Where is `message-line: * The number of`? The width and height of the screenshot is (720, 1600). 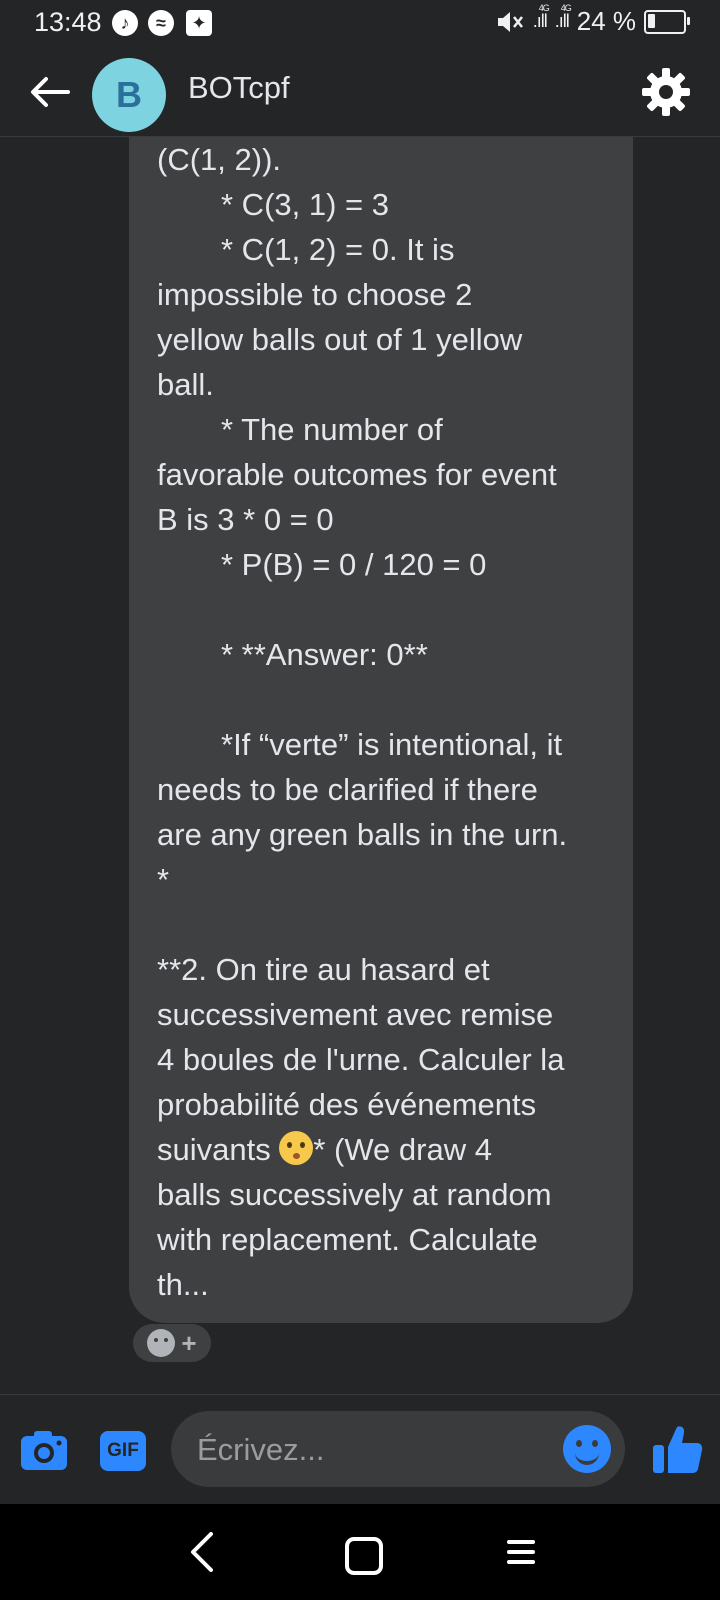 message-line: * The number of is located at coordinates (332, 429).